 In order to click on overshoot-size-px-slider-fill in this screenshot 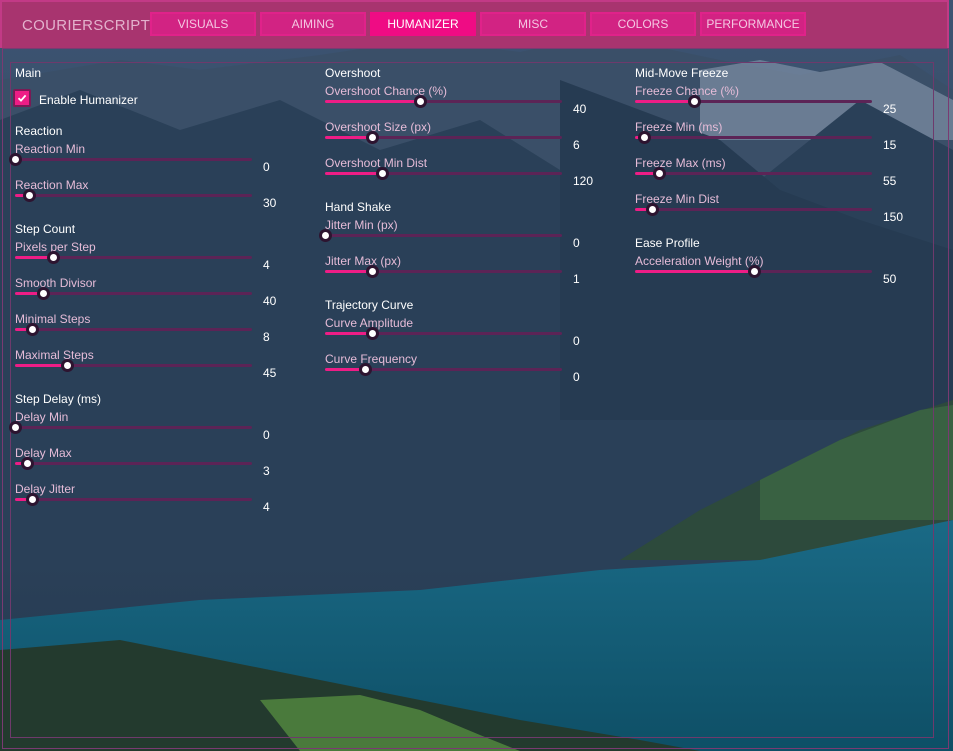, I will do `click(349, 137)`.